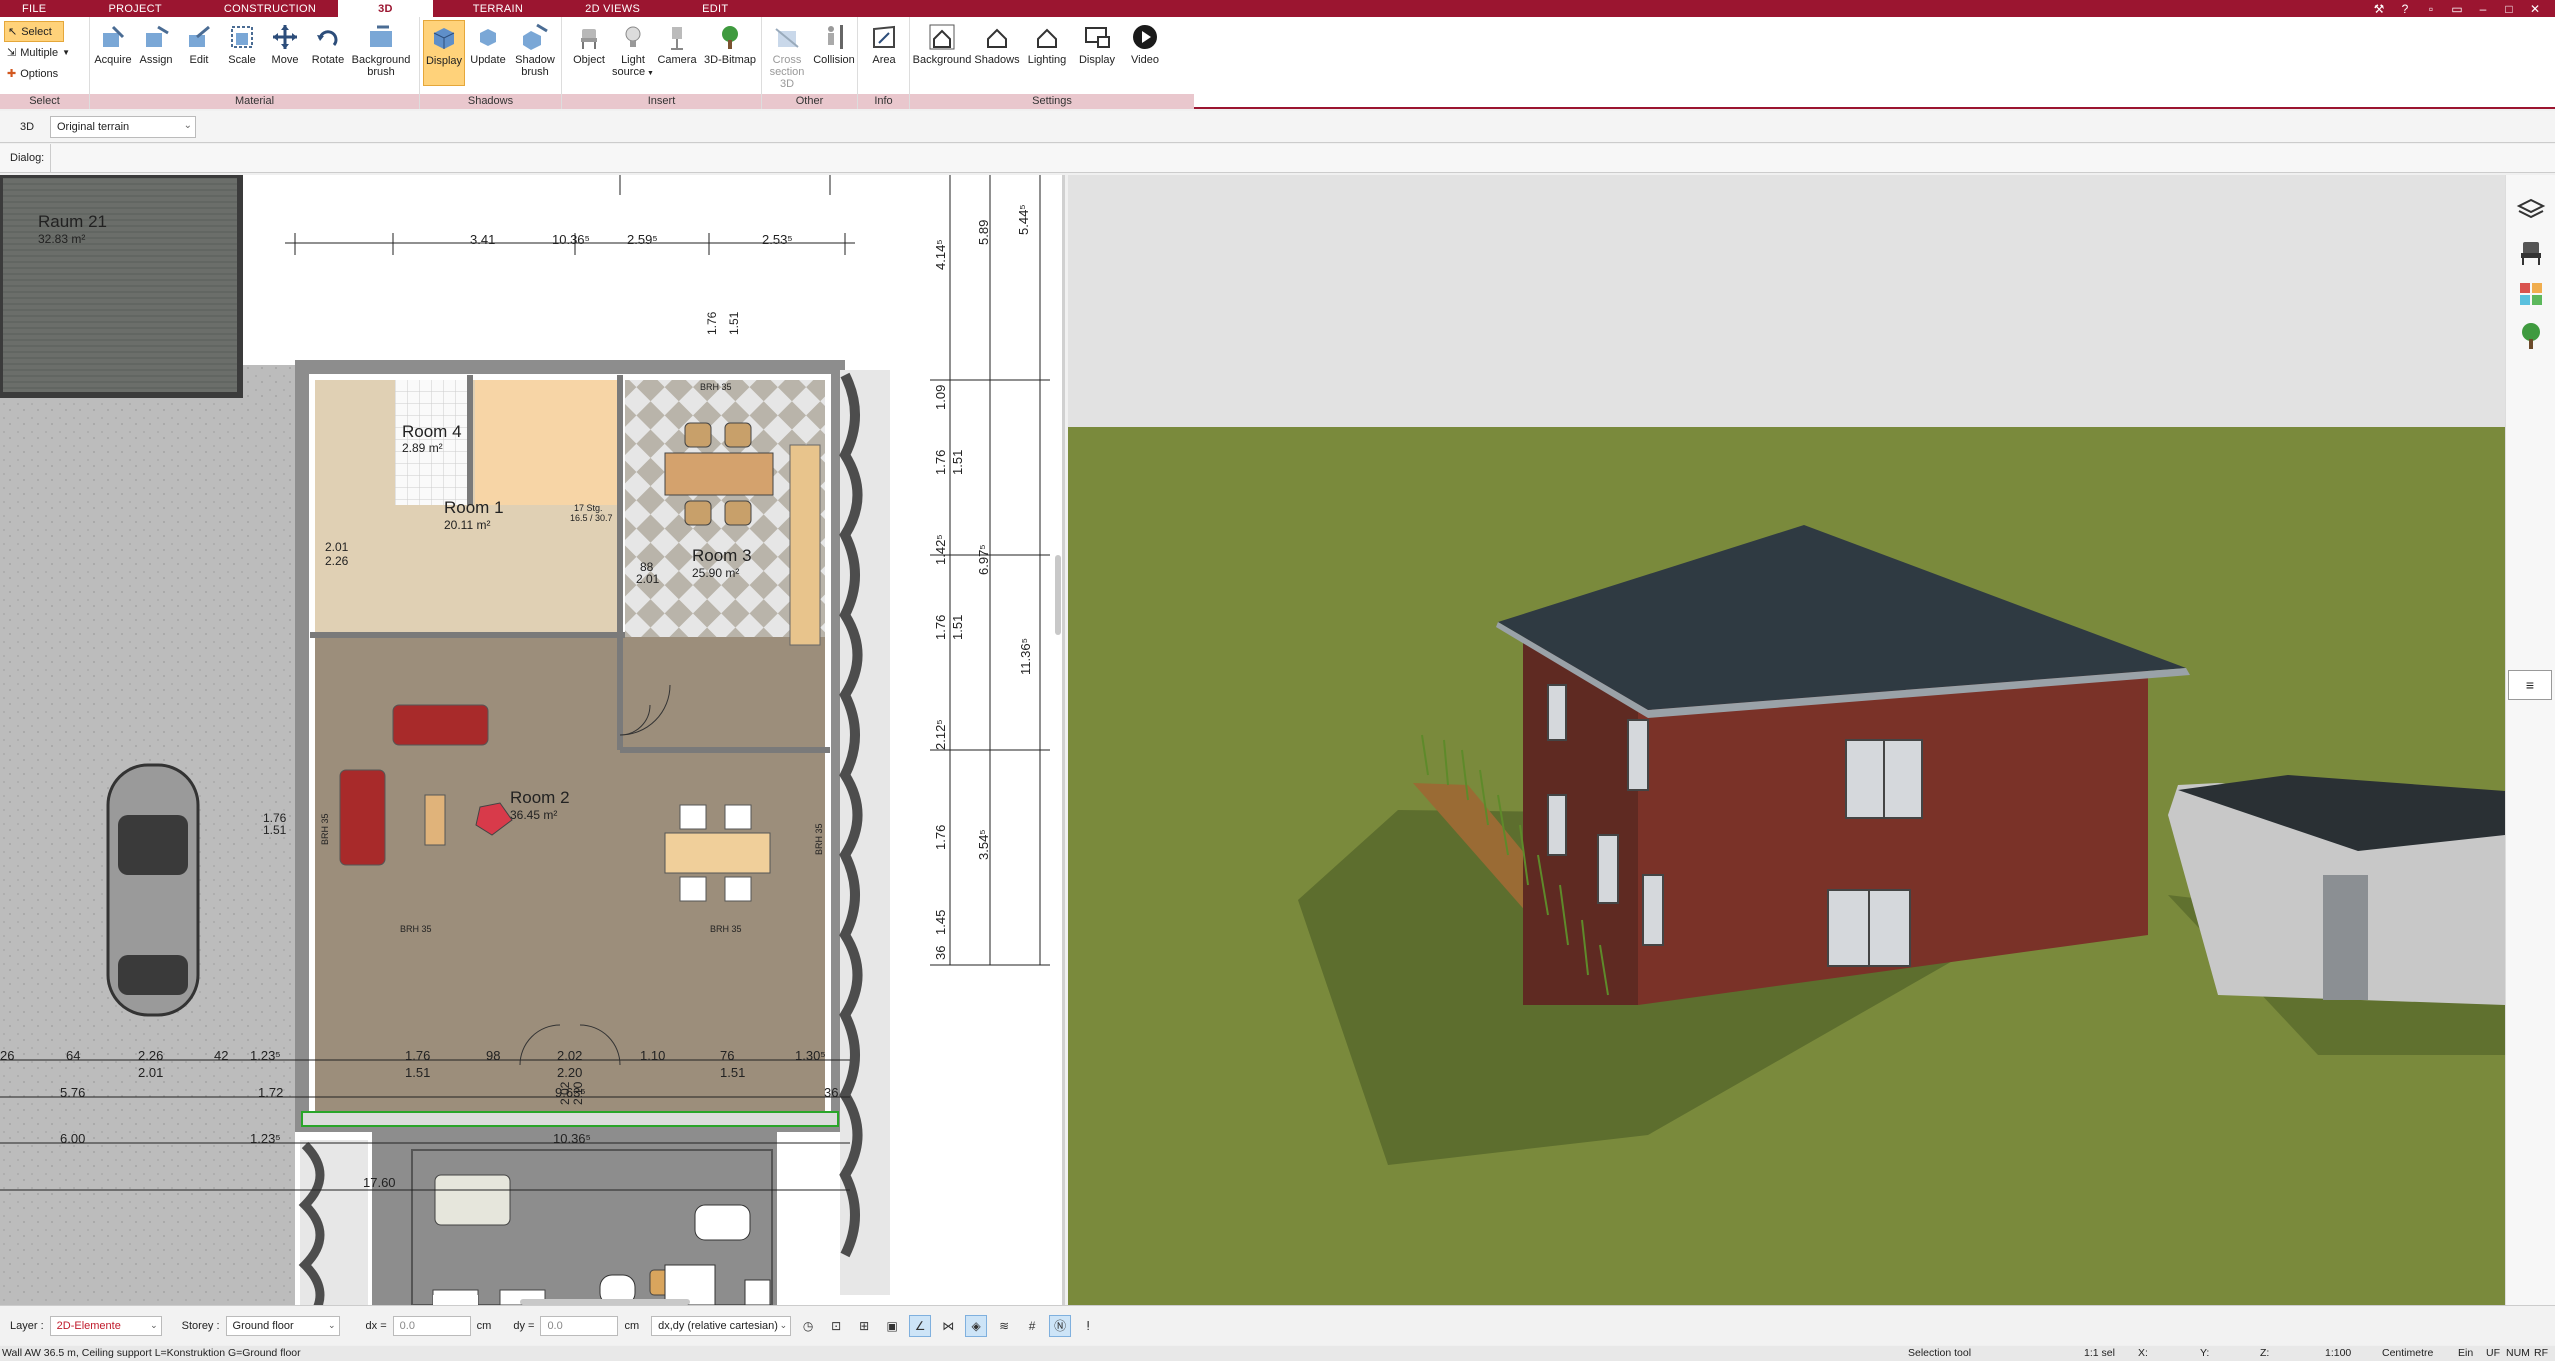  What do you see at coordinates (432, 431) in the screenshot?
I see `room-label: Room 4` at bounding box center [432, 431].